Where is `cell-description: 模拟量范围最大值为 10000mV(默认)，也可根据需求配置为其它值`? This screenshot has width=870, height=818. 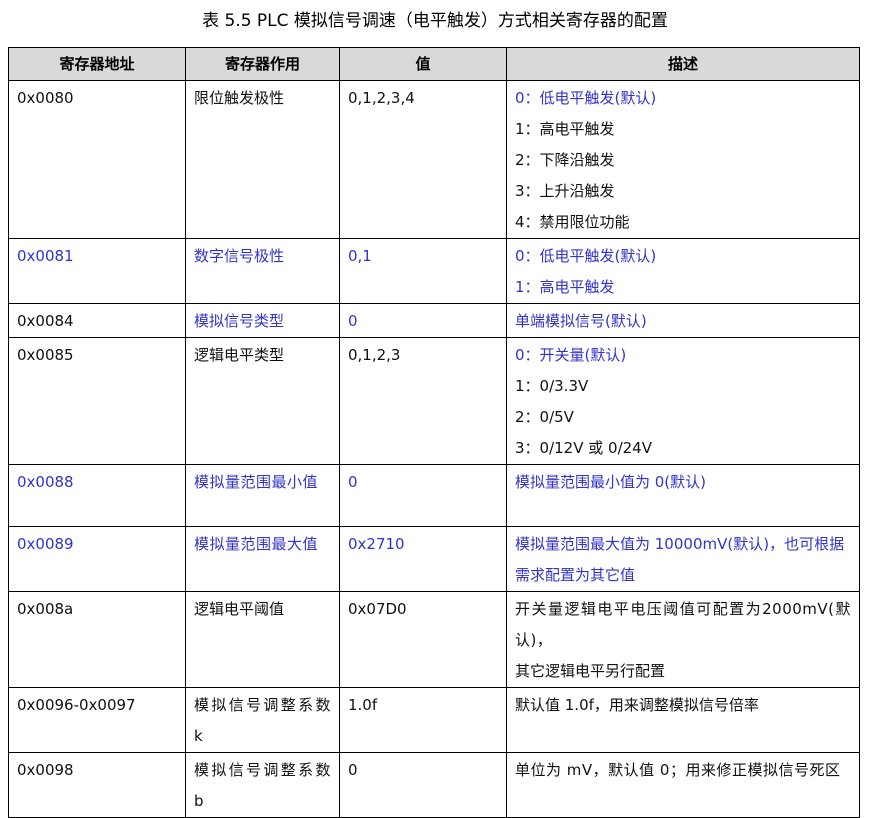
cell-description: 模拟量范围最大值为 10000mV(默认)，也可根据需求配置为其它值 is located at coordinates (683, 559).